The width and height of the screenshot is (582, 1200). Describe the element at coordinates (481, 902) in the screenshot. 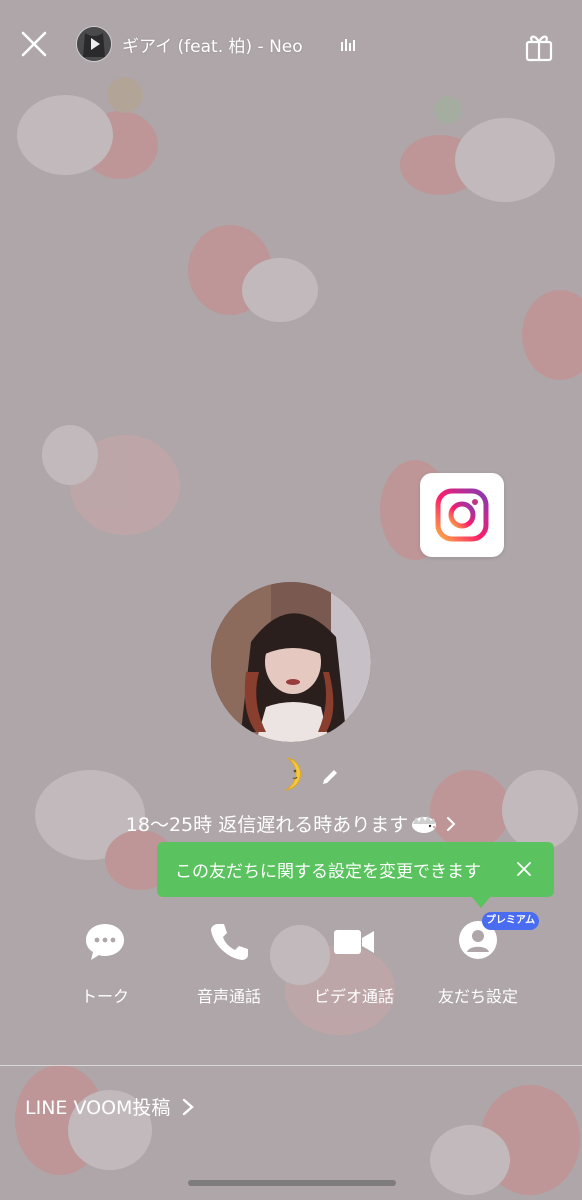

I see `tooltip-arrow` at that location.